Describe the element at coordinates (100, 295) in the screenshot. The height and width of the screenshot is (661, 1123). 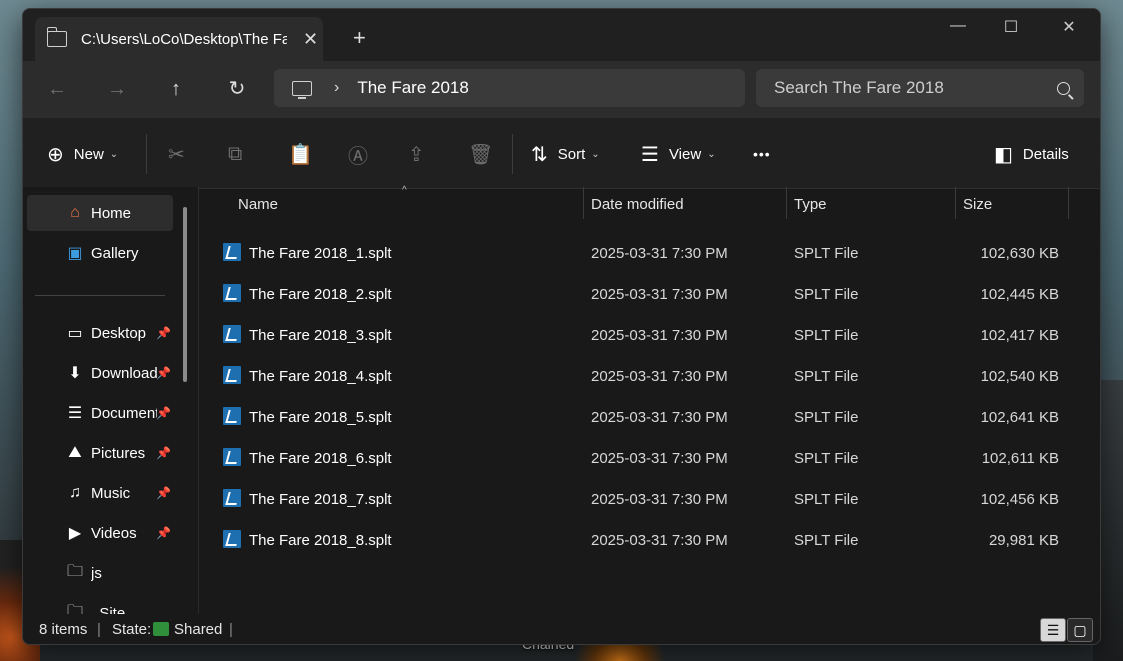
I see `sidebar-divider` at that location.